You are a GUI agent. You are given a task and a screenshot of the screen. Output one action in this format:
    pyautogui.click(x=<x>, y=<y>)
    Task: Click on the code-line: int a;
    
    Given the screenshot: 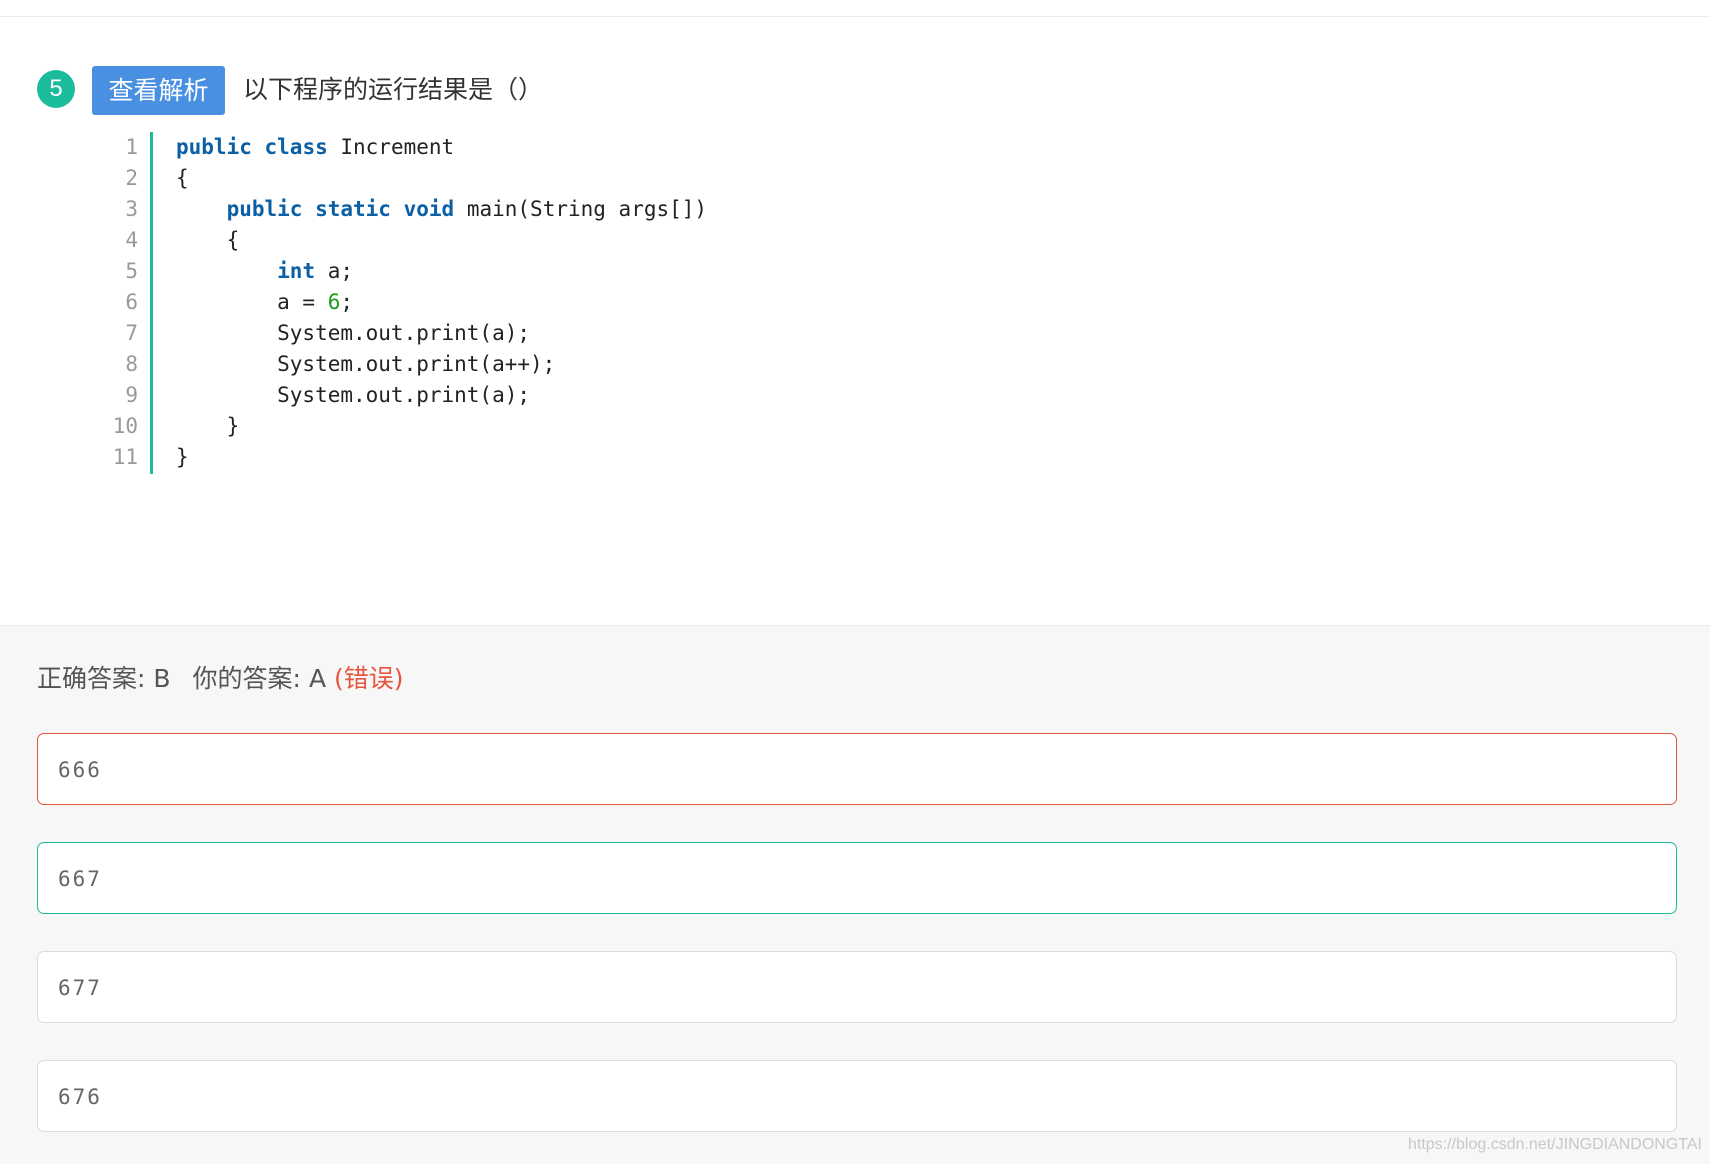 What is the action you would take?
    pyautogui.click(x=315, y=271)
    